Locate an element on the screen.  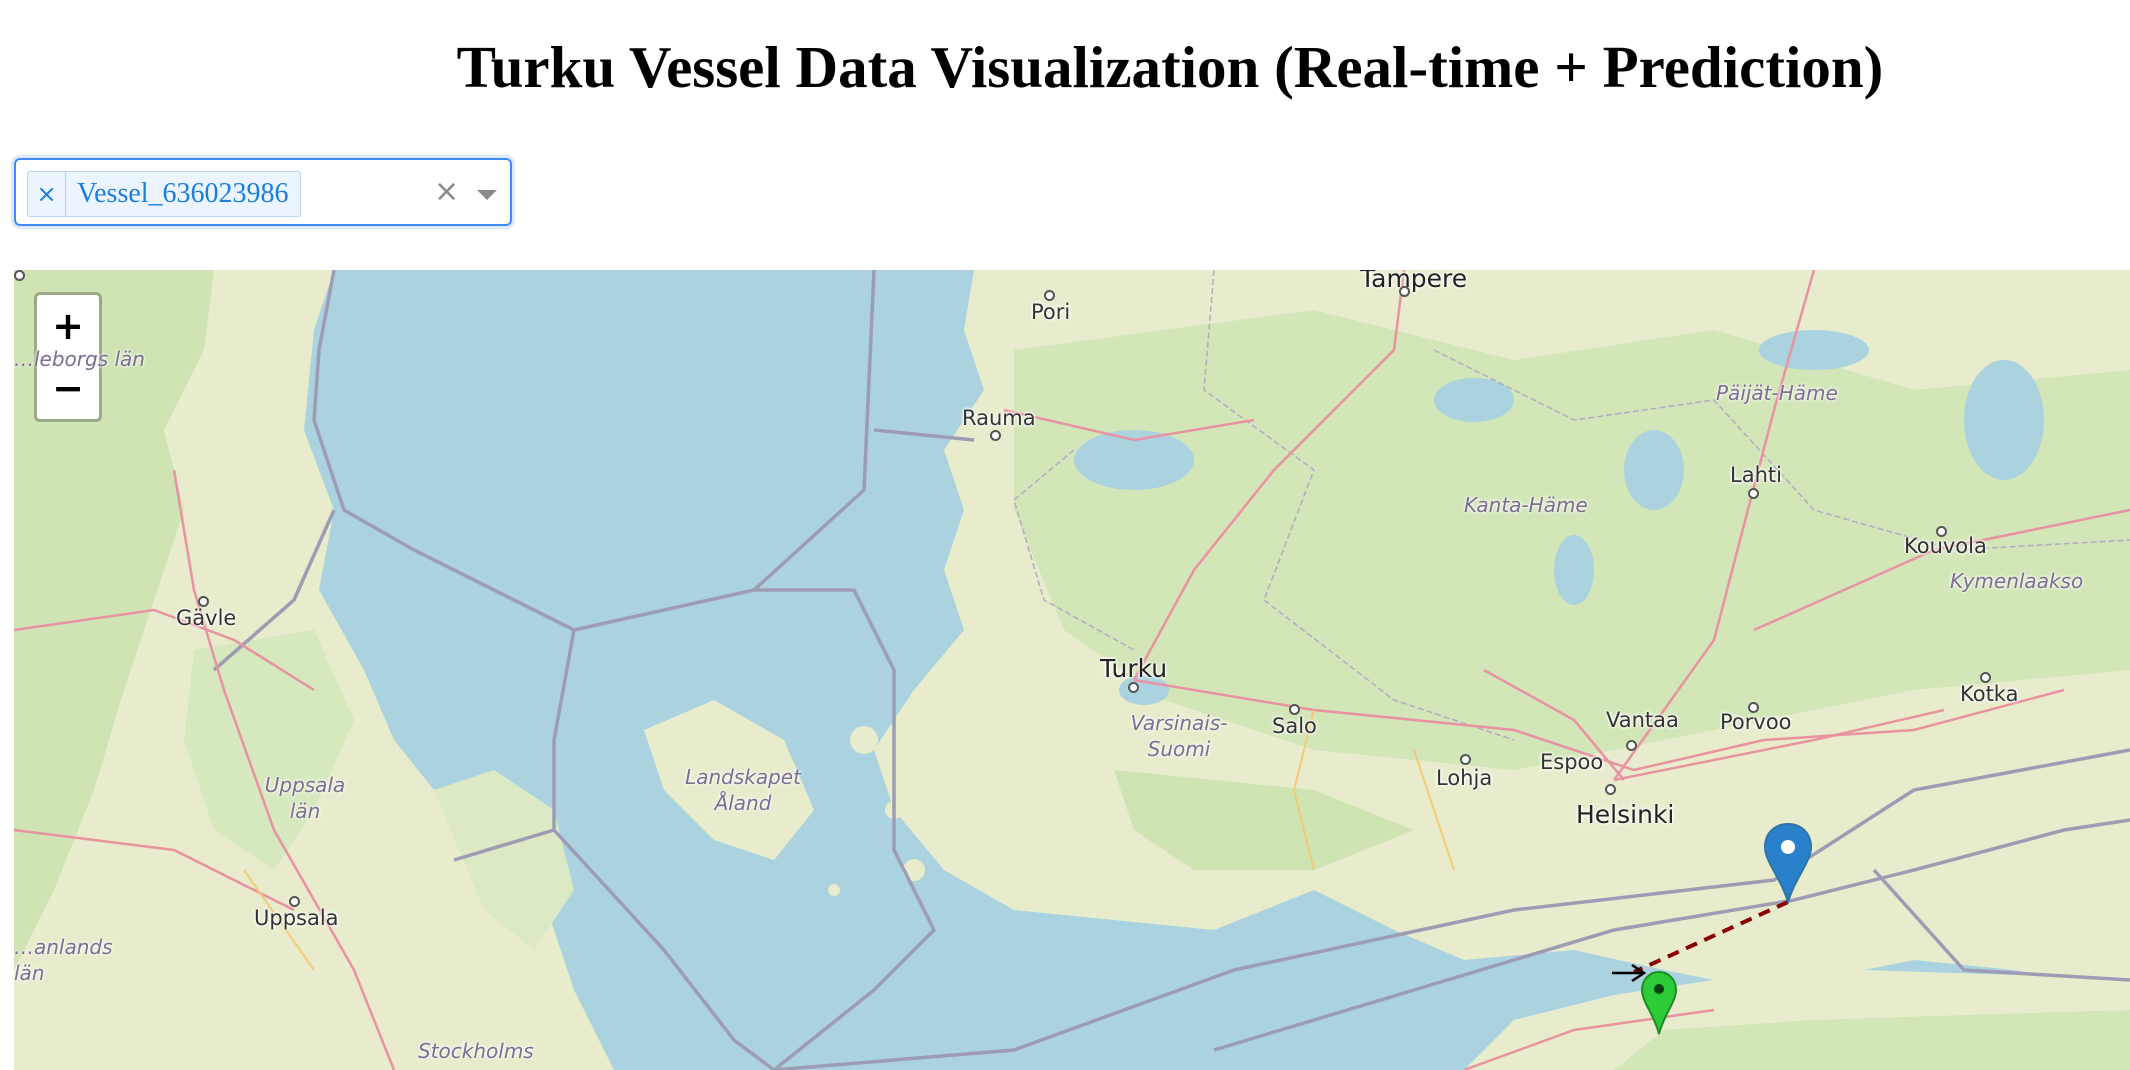
city-label-turku: Turku is located at coordinates (1134, 668).